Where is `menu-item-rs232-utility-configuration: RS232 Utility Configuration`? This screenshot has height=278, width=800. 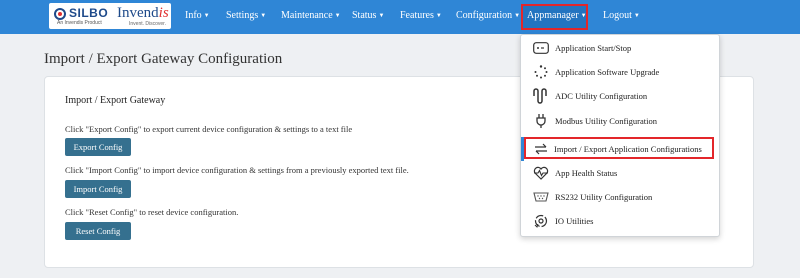
menu-item-rs232-utility-configuration: RS232 Utility Configuration is located at coordinates (620, 197).